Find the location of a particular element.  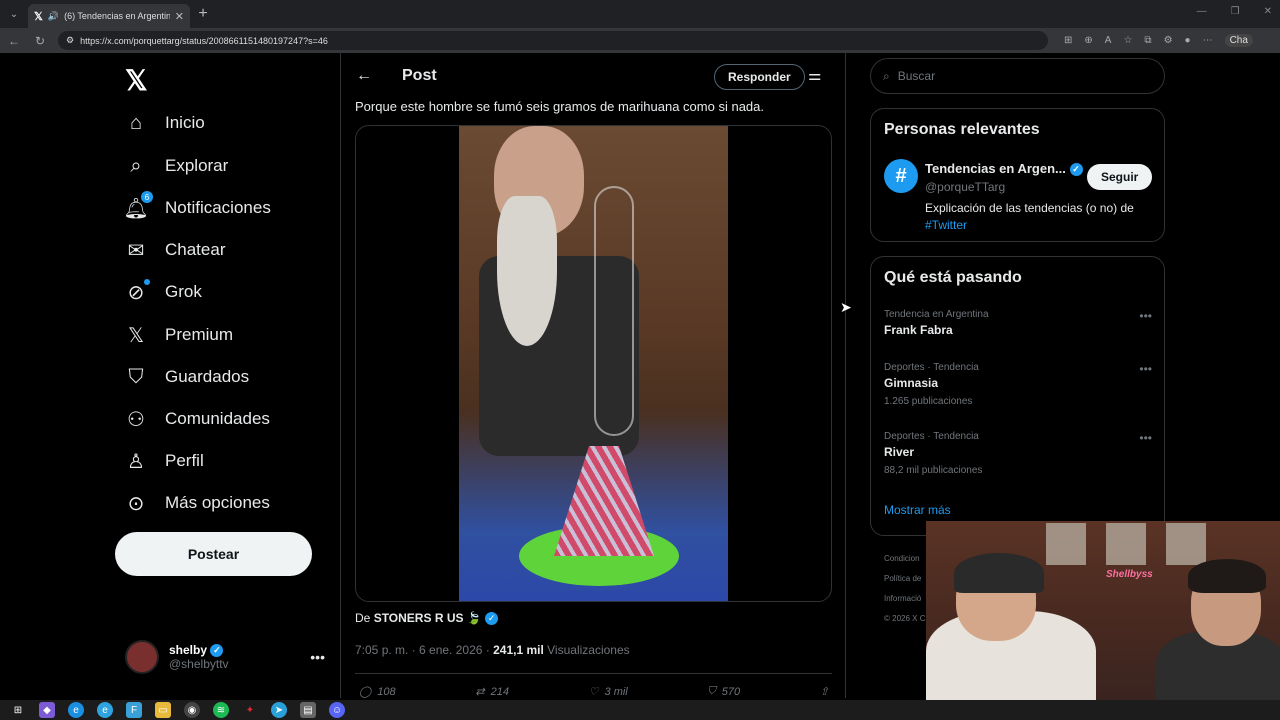

reload-icon: ↻ is located at coordinates (40, 41).